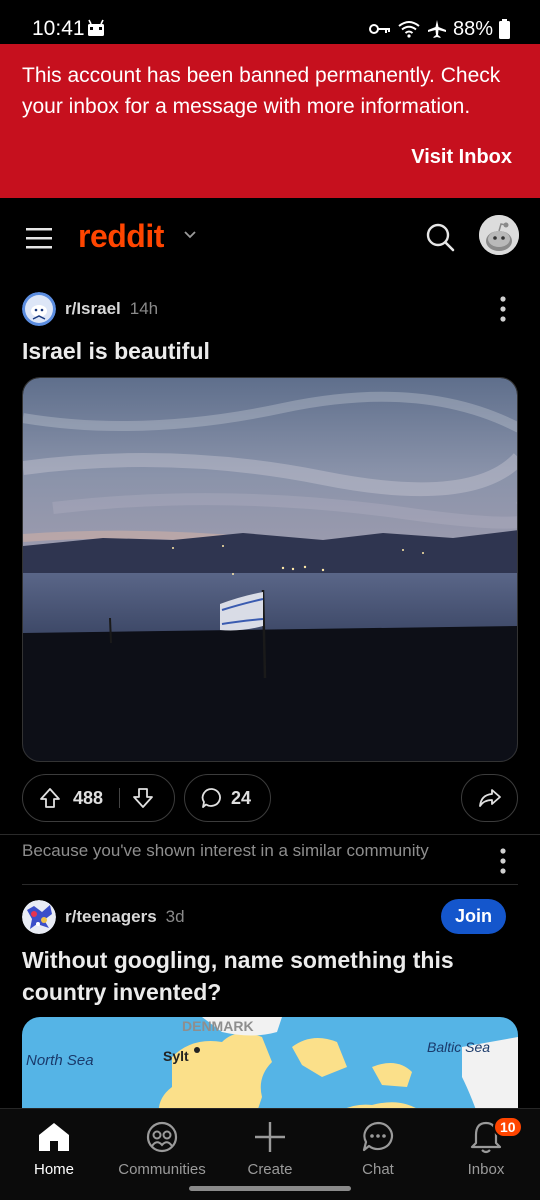  I want to click on post-age: 3d, so click(175, 916).